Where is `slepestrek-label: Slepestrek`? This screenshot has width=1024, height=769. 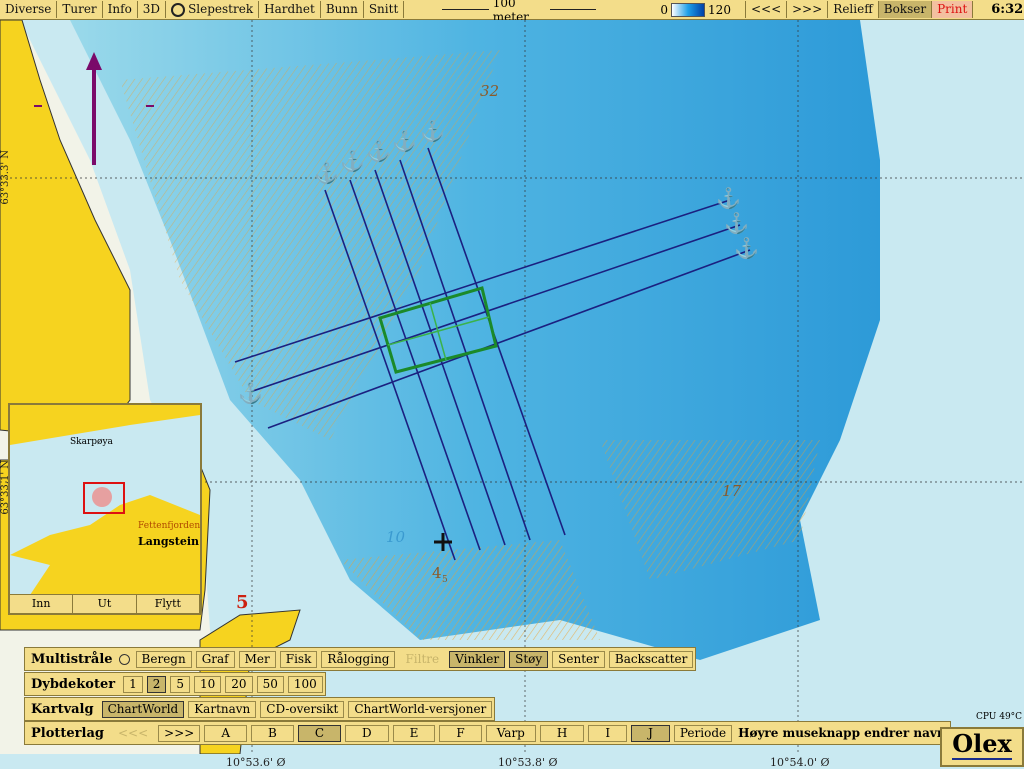 slepestrek-label: Slepestrek is located at coordinates (221, 9).